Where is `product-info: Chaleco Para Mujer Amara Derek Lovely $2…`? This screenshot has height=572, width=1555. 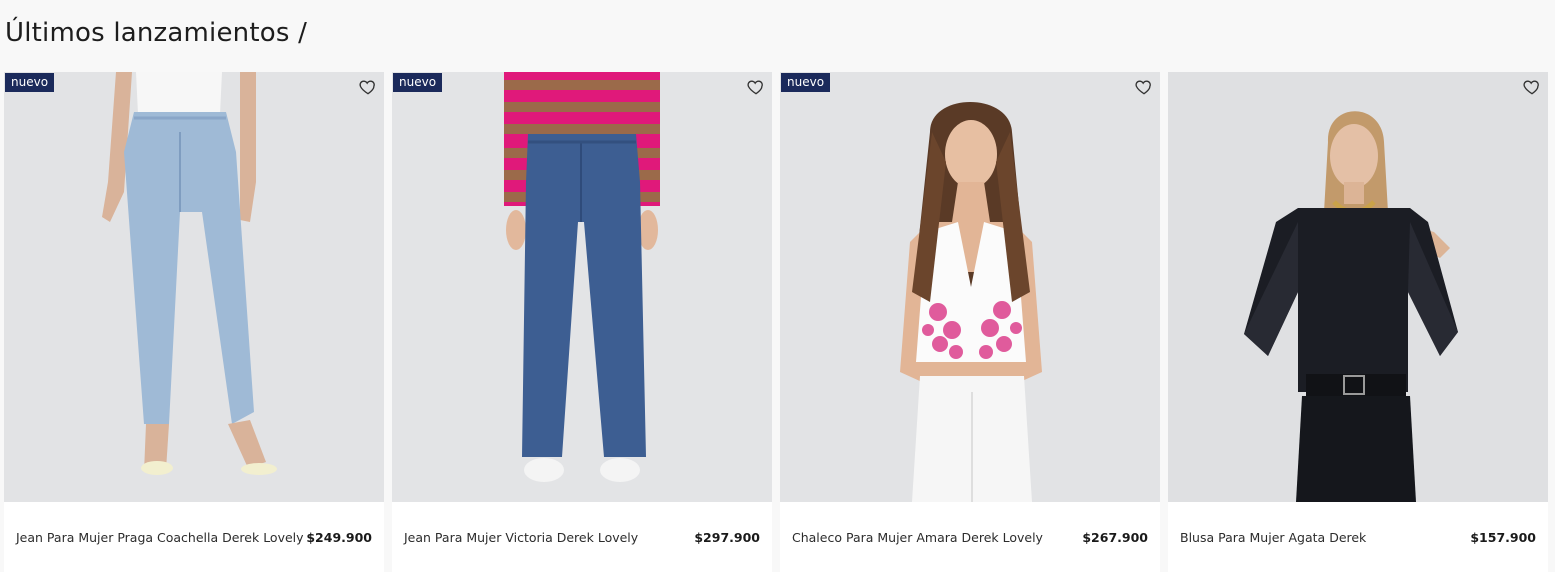 product-info: Chaleco Para Mujer Amara Derek Lovely $2… is located at coordinates (970, 537).